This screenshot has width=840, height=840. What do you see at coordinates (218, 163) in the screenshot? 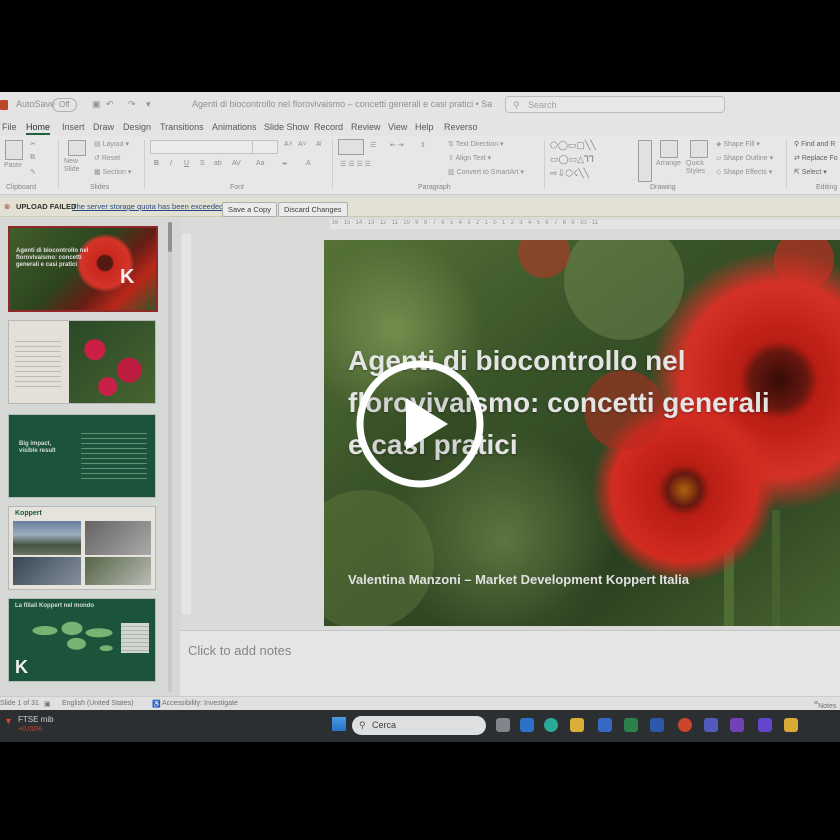
I see `char-spacing-icon: ab` at bounding box center [218, 163].